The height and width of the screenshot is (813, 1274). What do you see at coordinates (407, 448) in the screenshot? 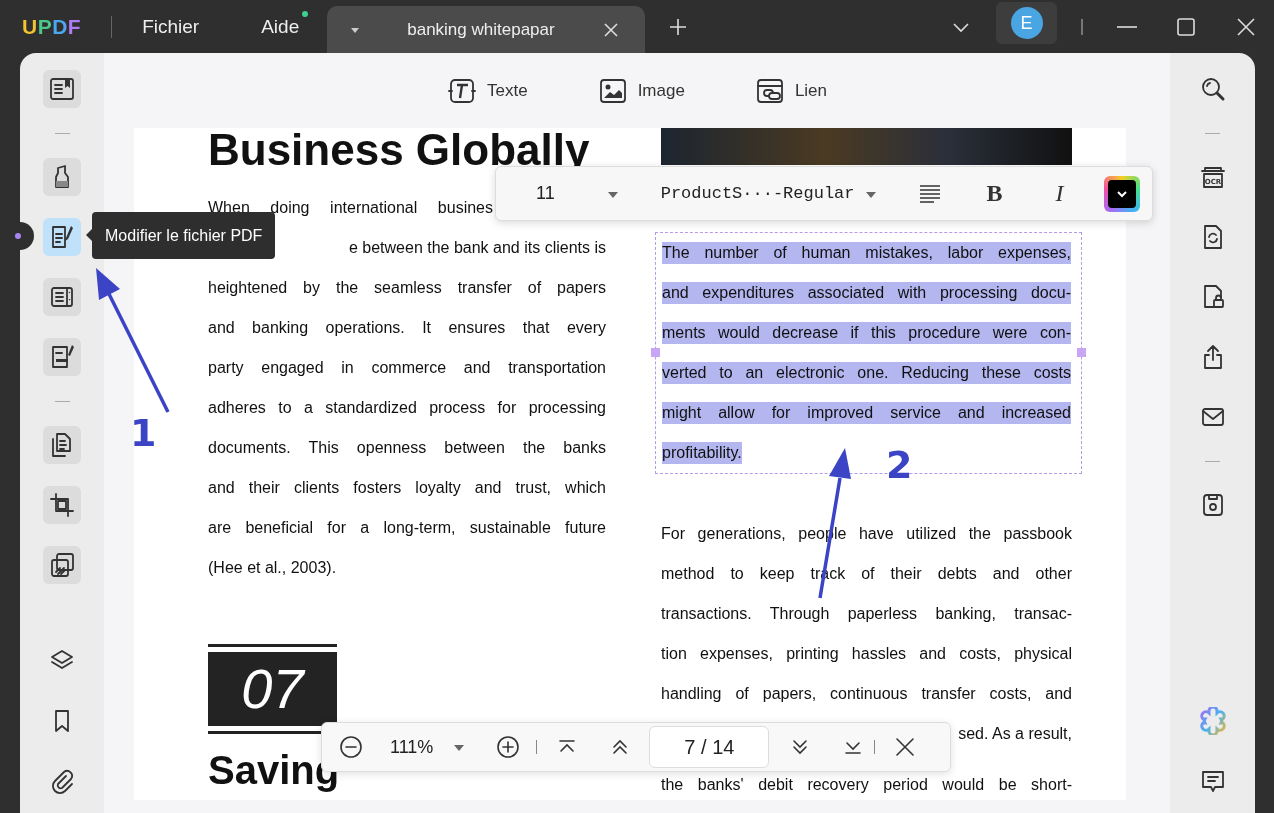
I see `text-line: documents. This openness between the banks` at bounding box center [407, 448].